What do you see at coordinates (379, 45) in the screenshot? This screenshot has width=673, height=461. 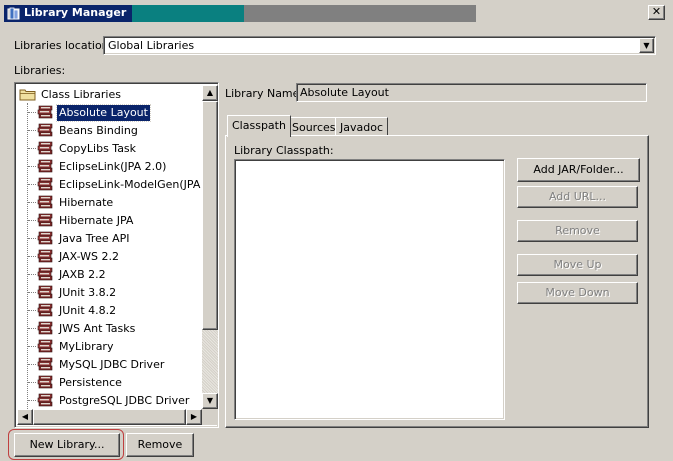 I see `libraries-location-select: Global Libraries ▼` at bounding box center [379, 45].